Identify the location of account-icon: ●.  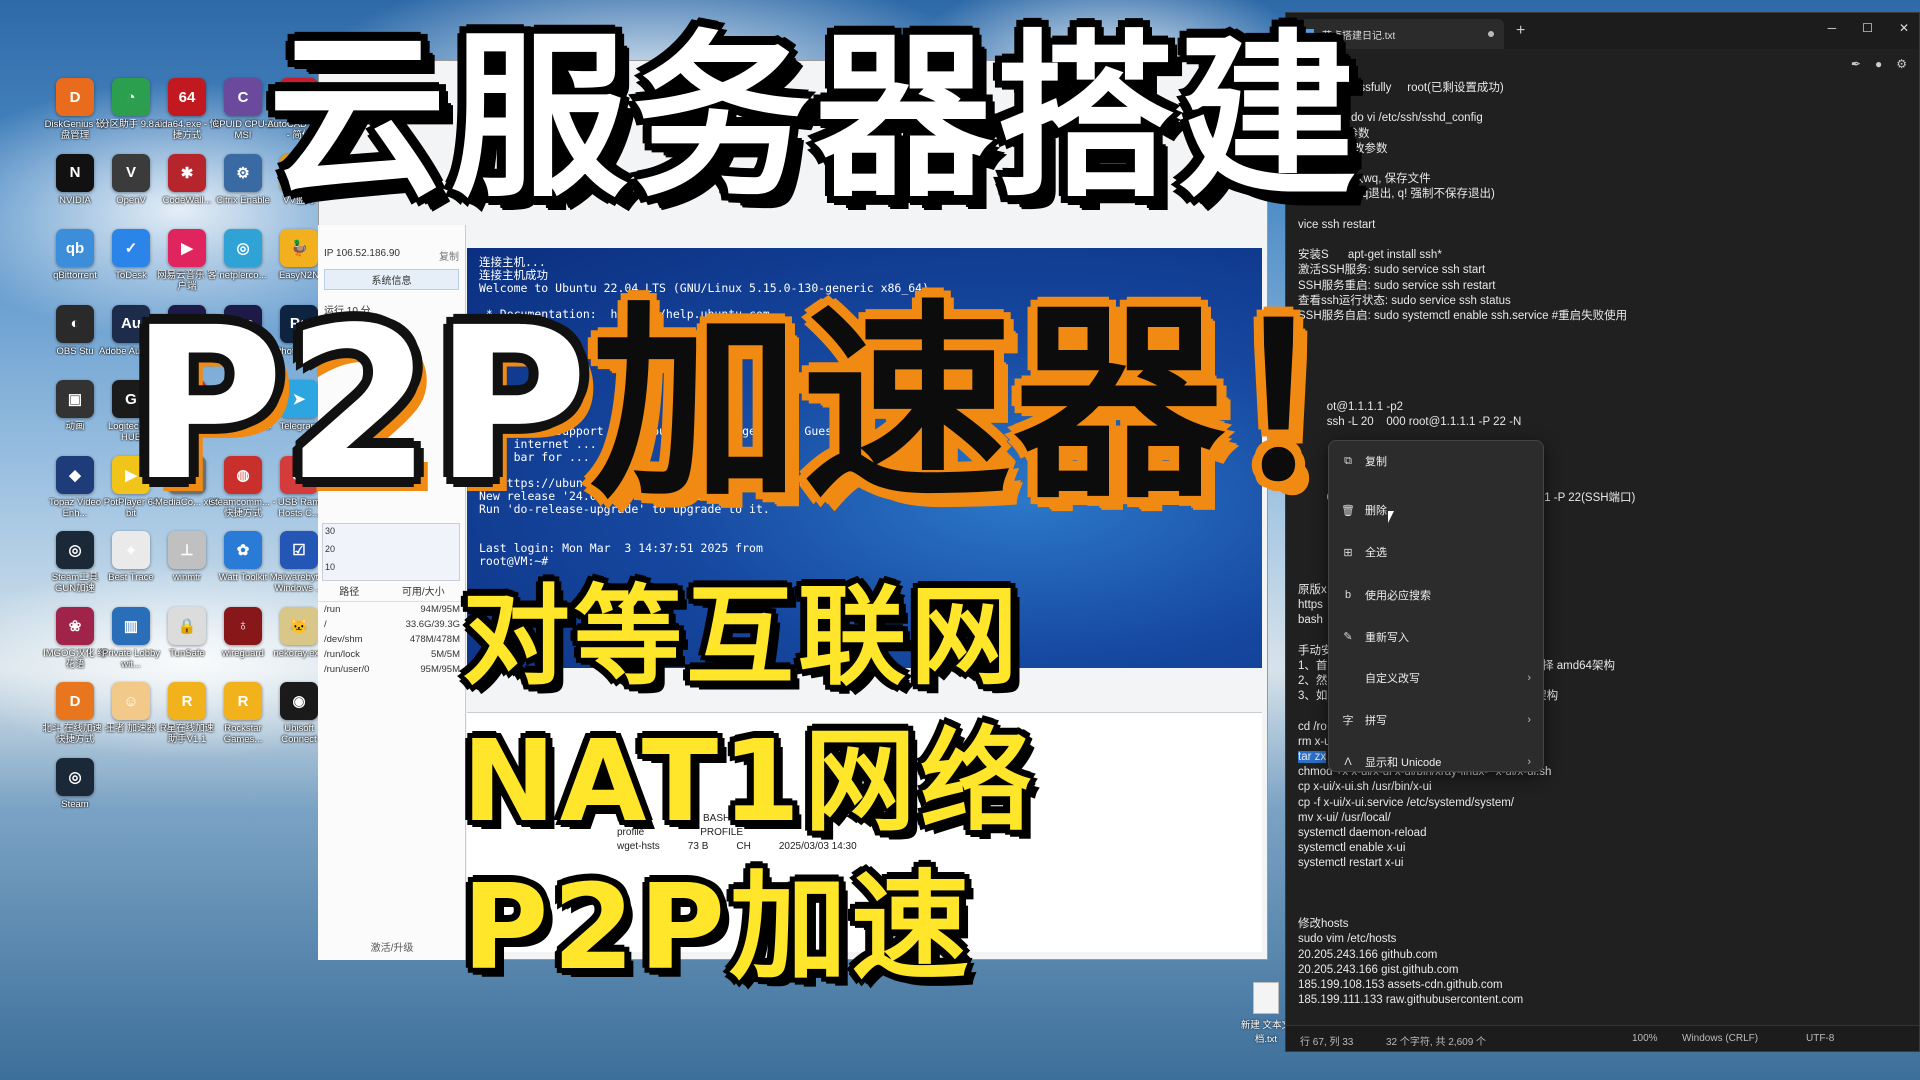
(1878, 64).